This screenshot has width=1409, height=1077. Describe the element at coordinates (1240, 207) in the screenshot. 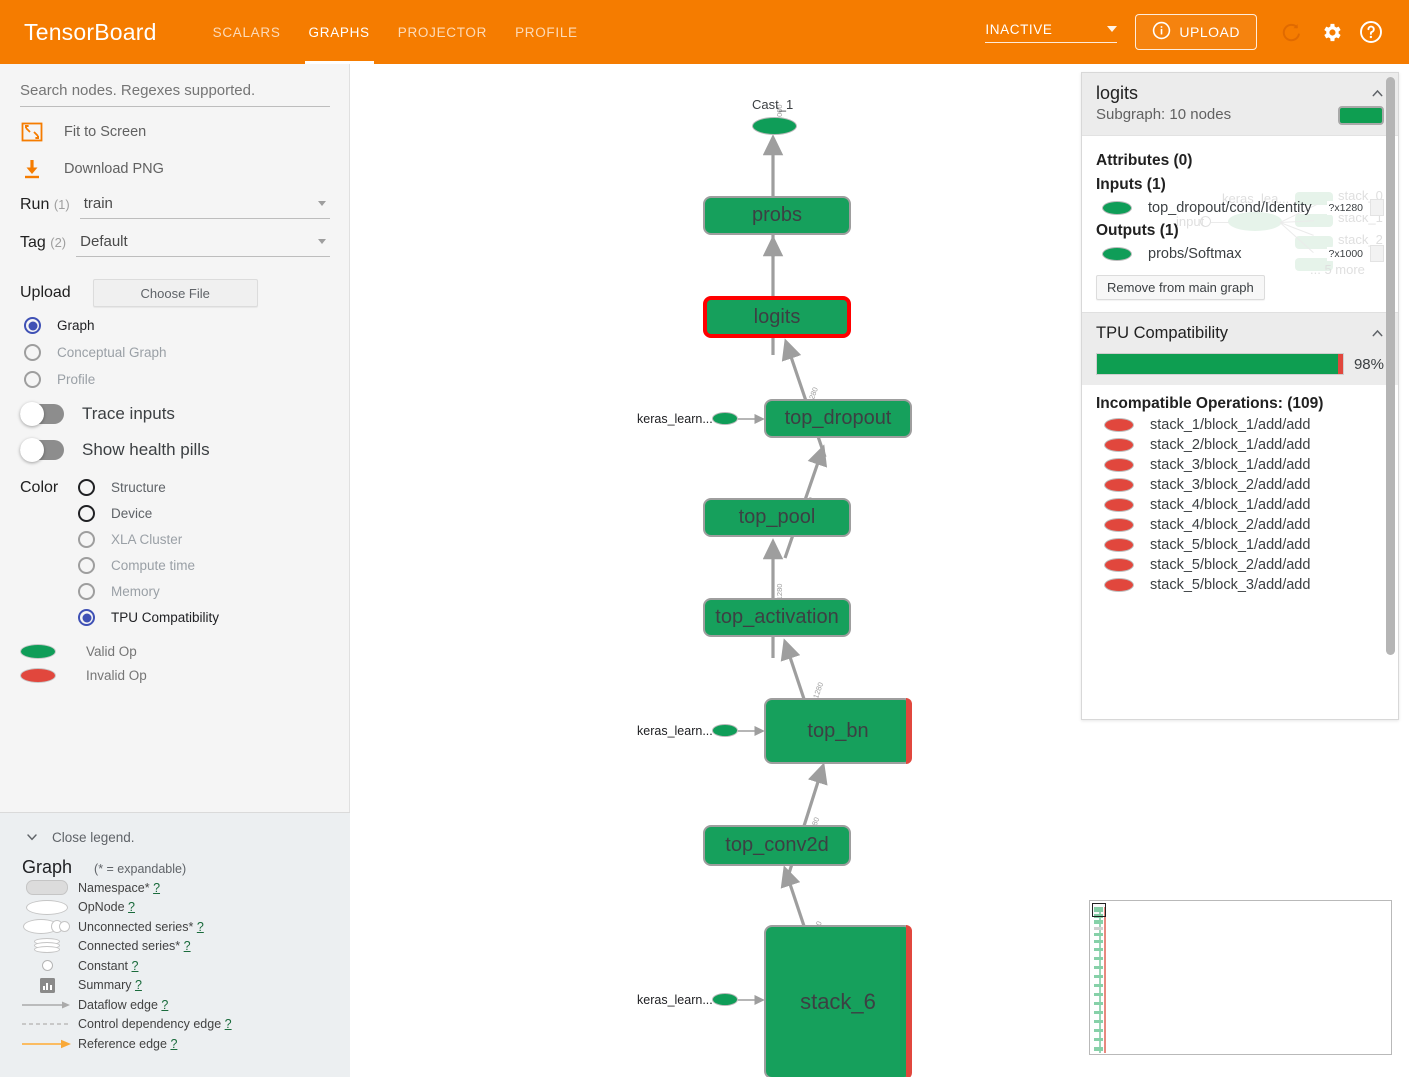

I see `input-row: top_dropout/cond/Identity ?x1280` at that location.